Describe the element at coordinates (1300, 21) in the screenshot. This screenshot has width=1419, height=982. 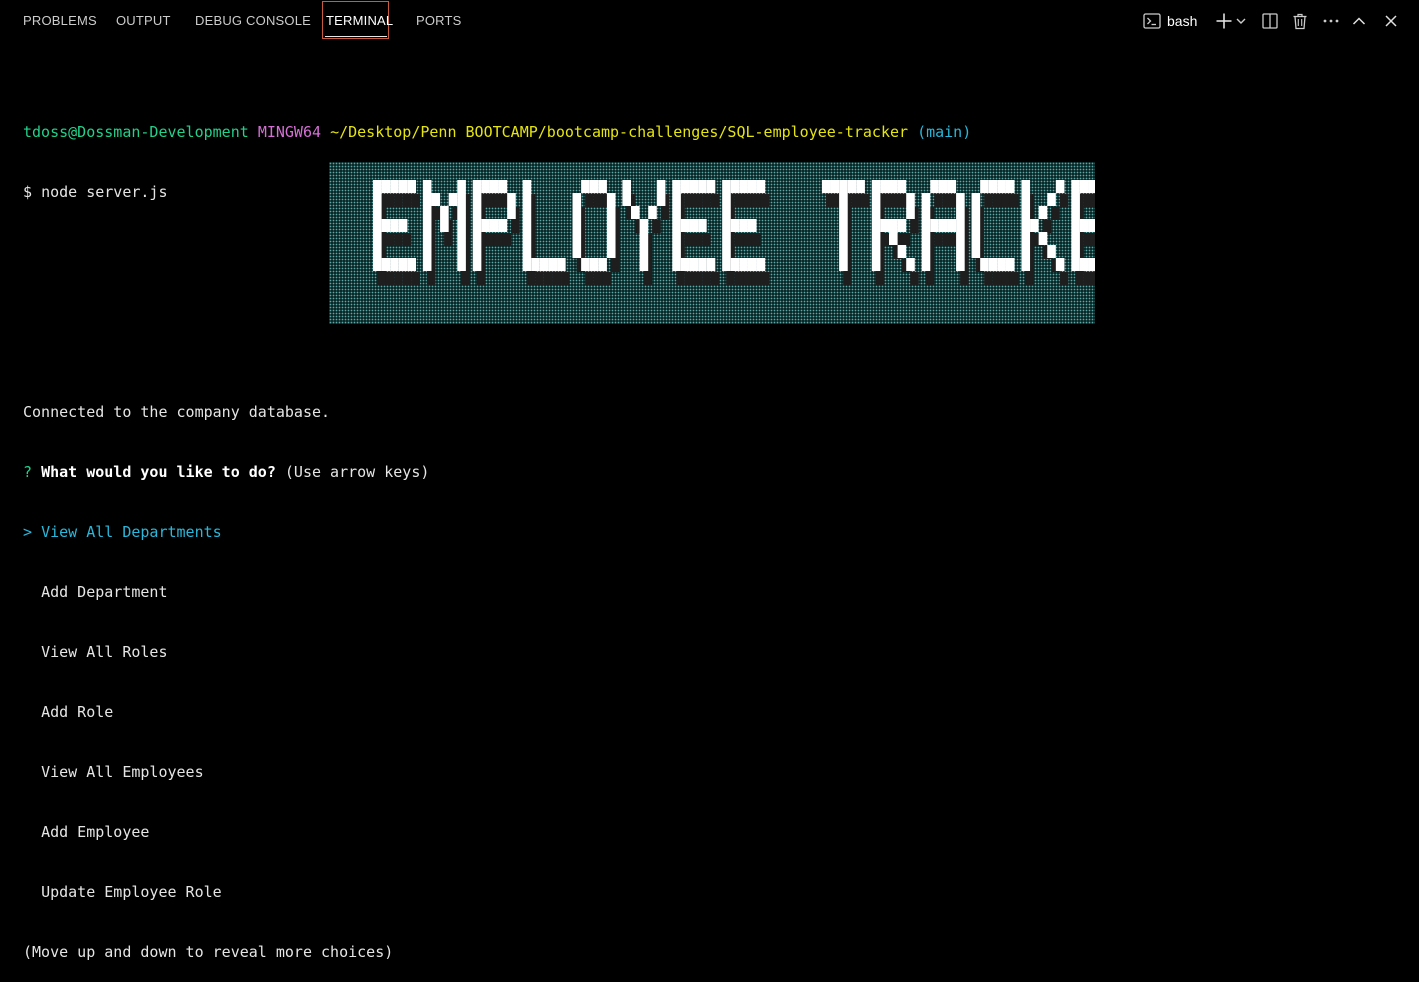
I see `kill-terminal-button` at that location.